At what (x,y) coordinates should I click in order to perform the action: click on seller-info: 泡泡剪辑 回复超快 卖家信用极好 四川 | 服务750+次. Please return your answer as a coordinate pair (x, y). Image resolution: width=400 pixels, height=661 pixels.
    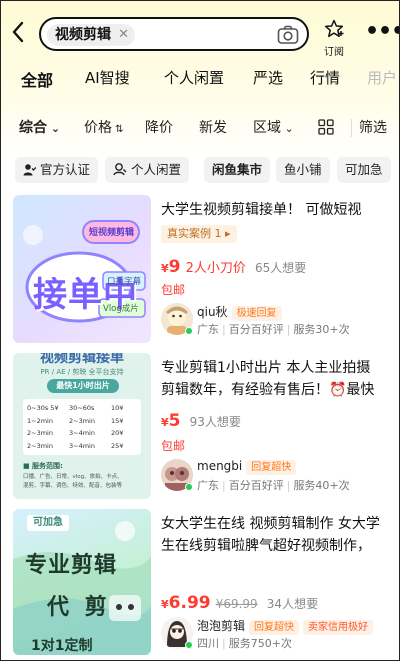
    Looking at the image, I should click on (277, 635).